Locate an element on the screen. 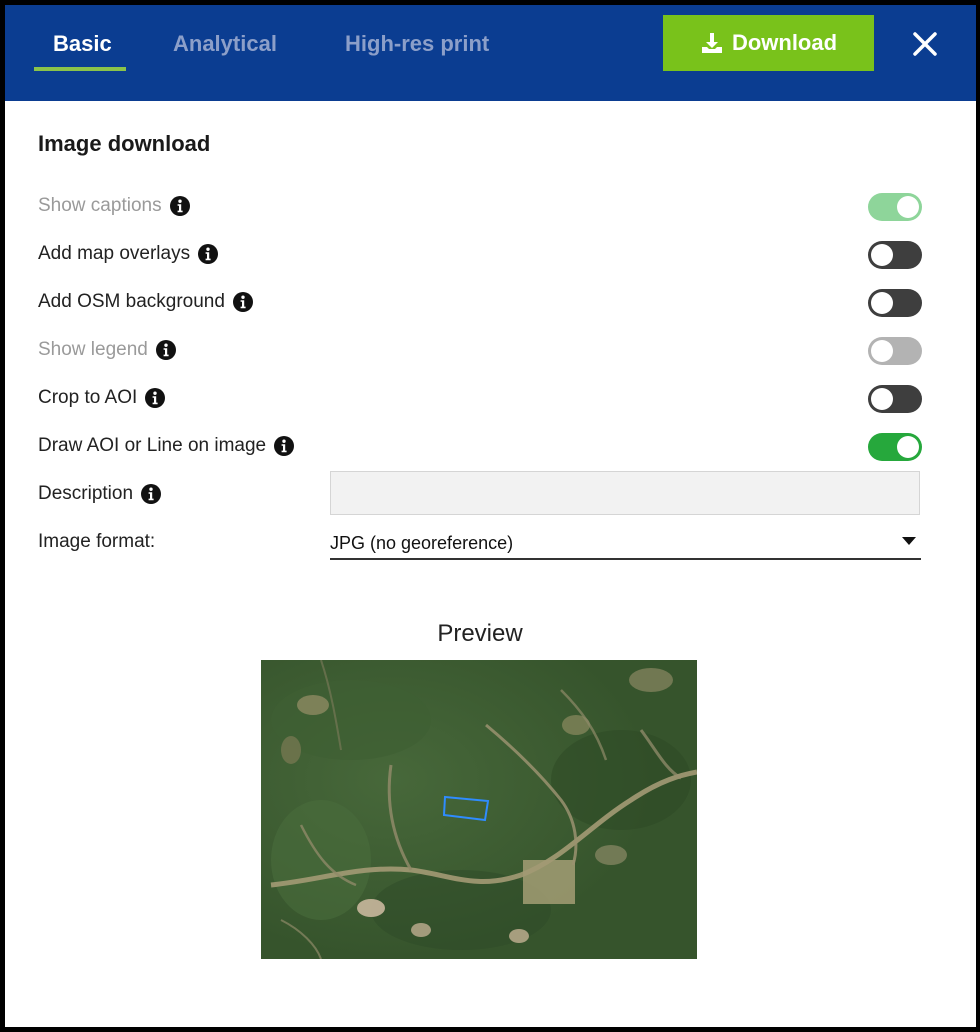 This screenshot has height=1032, width=980. tab-analytical: Analytical is located at coordinates (225, 44).